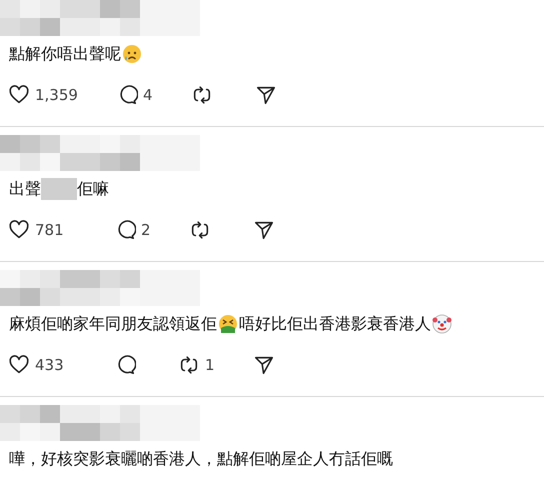 This screenshot has height=483, width=544. I want to click on sick-face-emoji-icon, so click(228, 324).